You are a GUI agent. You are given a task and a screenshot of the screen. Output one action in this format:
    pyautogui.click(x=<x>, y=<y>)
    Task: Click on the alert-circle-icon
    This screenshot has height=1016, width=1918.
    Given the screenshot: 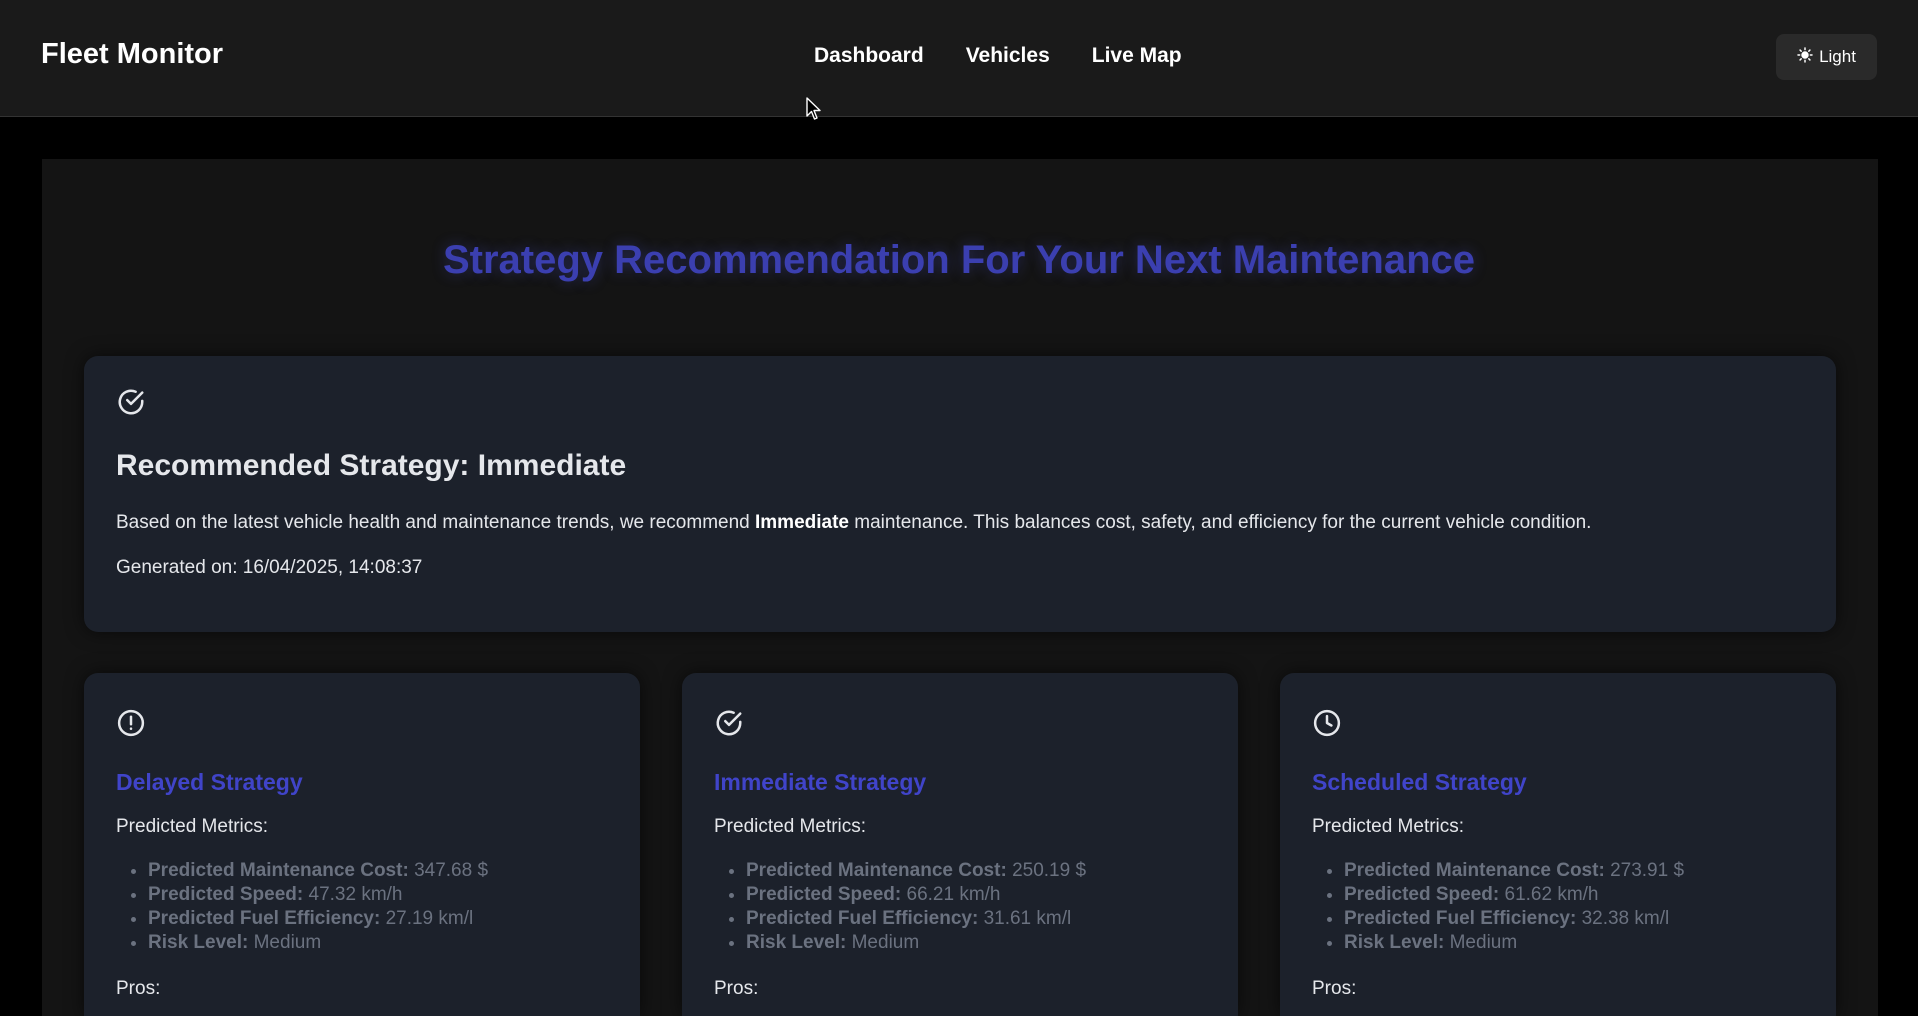 What is the action you would take?
    pyautogui.click(x=131, y=725)
    